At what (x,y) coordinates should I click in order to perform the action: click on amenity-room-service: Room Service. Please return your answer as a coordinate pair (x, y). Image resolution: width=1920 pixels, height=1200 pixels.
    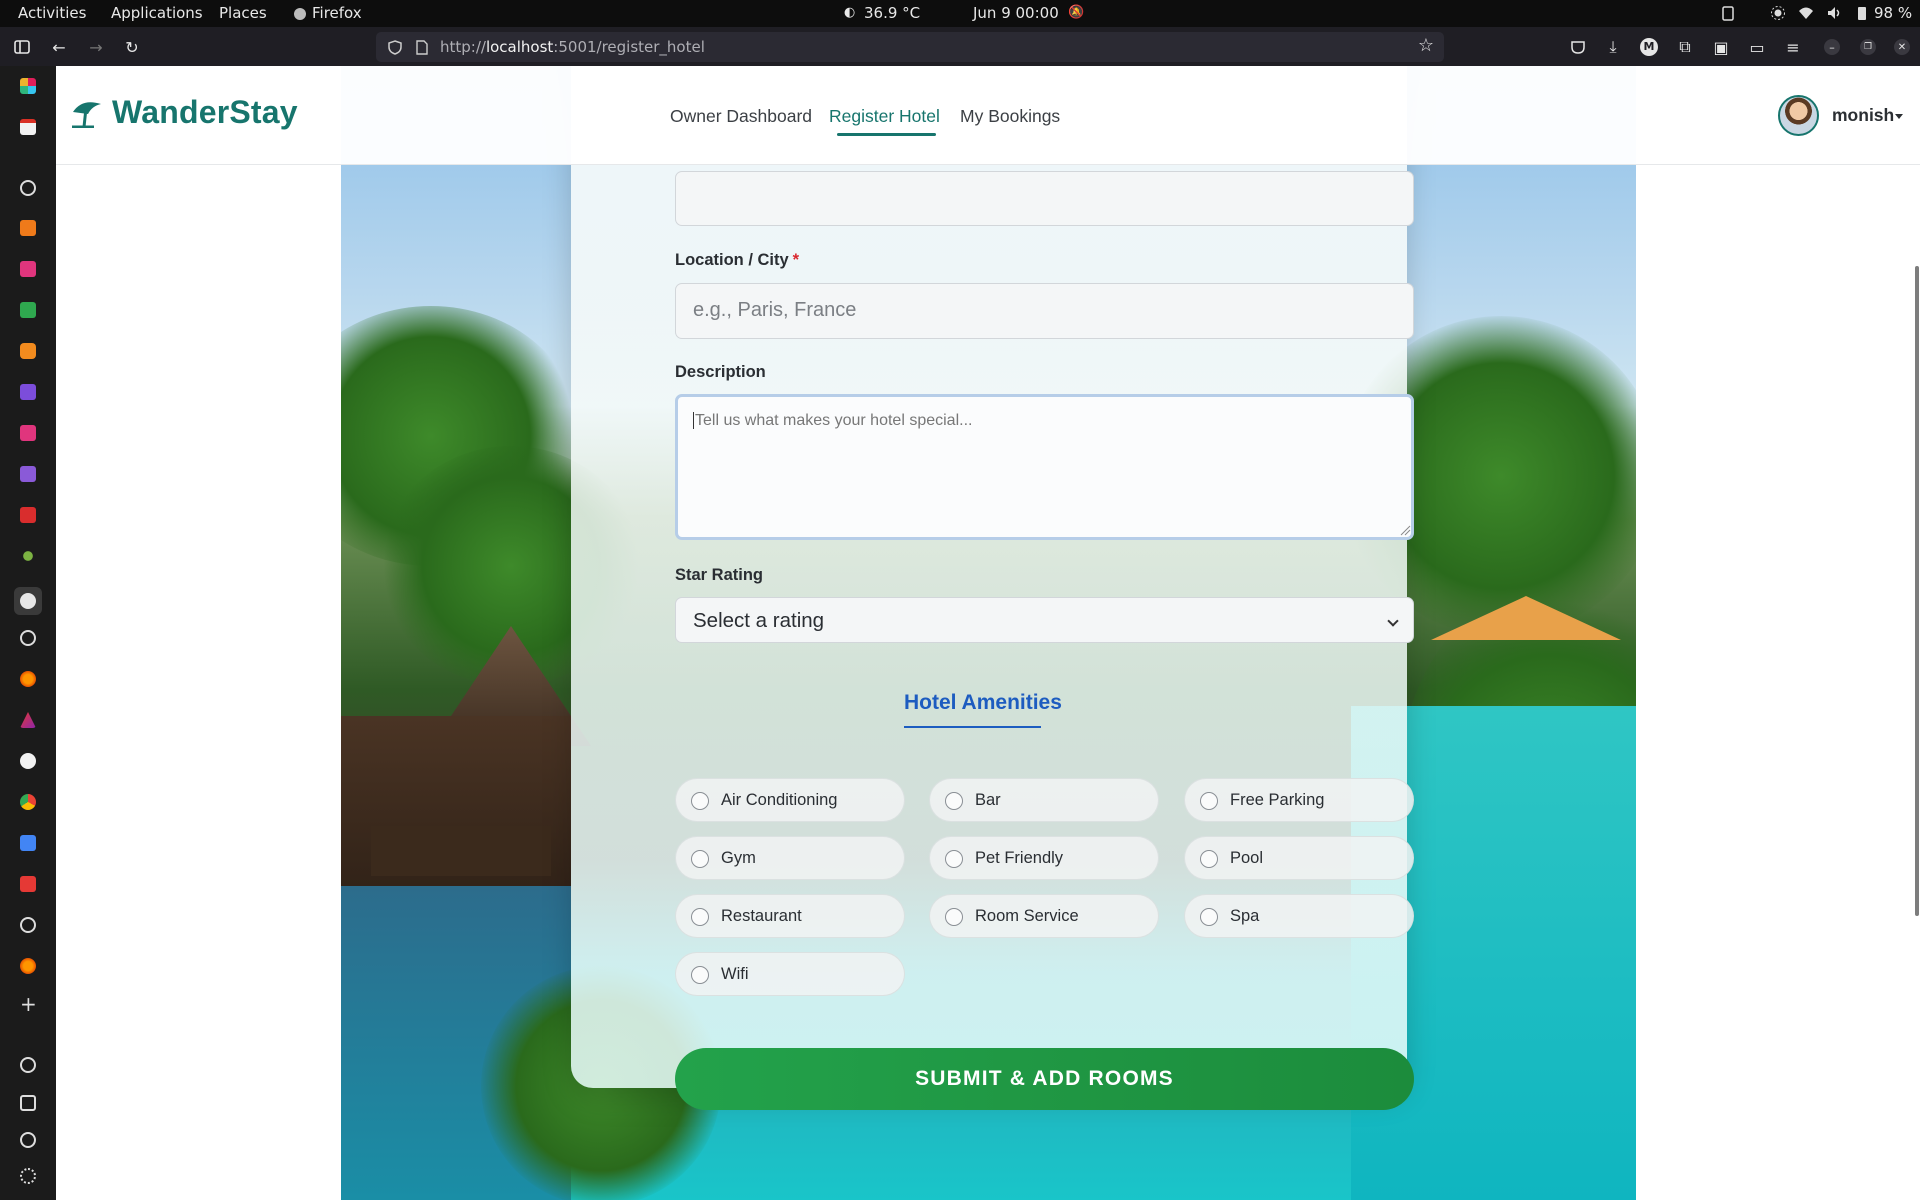
    Looking at the image, I should click on (1044, 916).